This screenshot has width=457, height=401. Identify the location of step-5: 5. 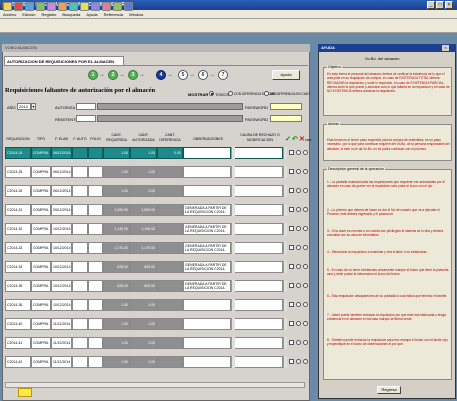
(183, 75).